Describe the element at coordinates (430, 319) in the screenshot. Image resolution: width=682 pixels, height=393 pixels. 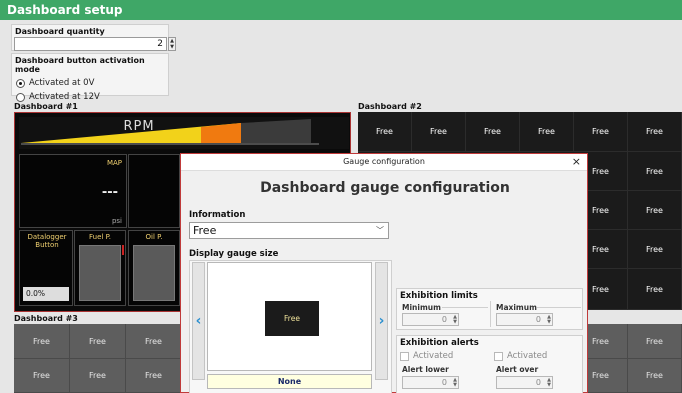
I see `minimum-input: 0 ▲ ▼` at that location.